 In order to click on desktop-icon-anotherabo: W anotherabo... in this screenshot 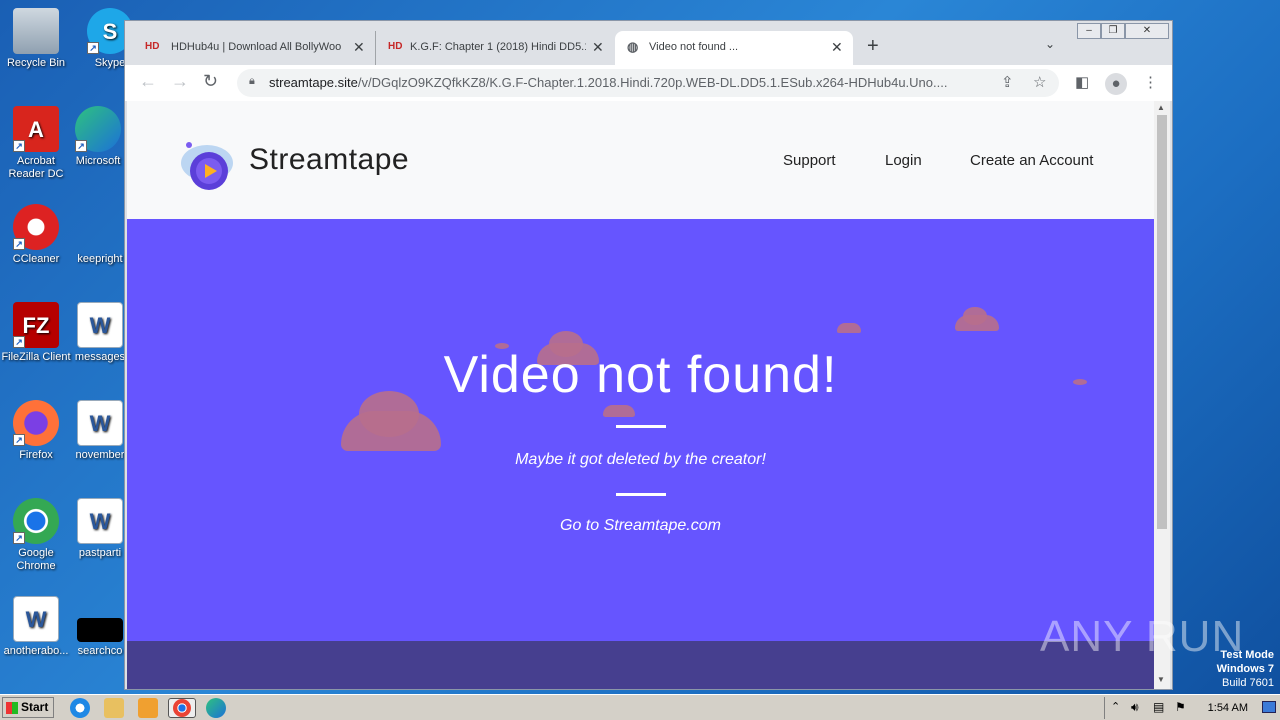, I will do `click(36, 627)`.